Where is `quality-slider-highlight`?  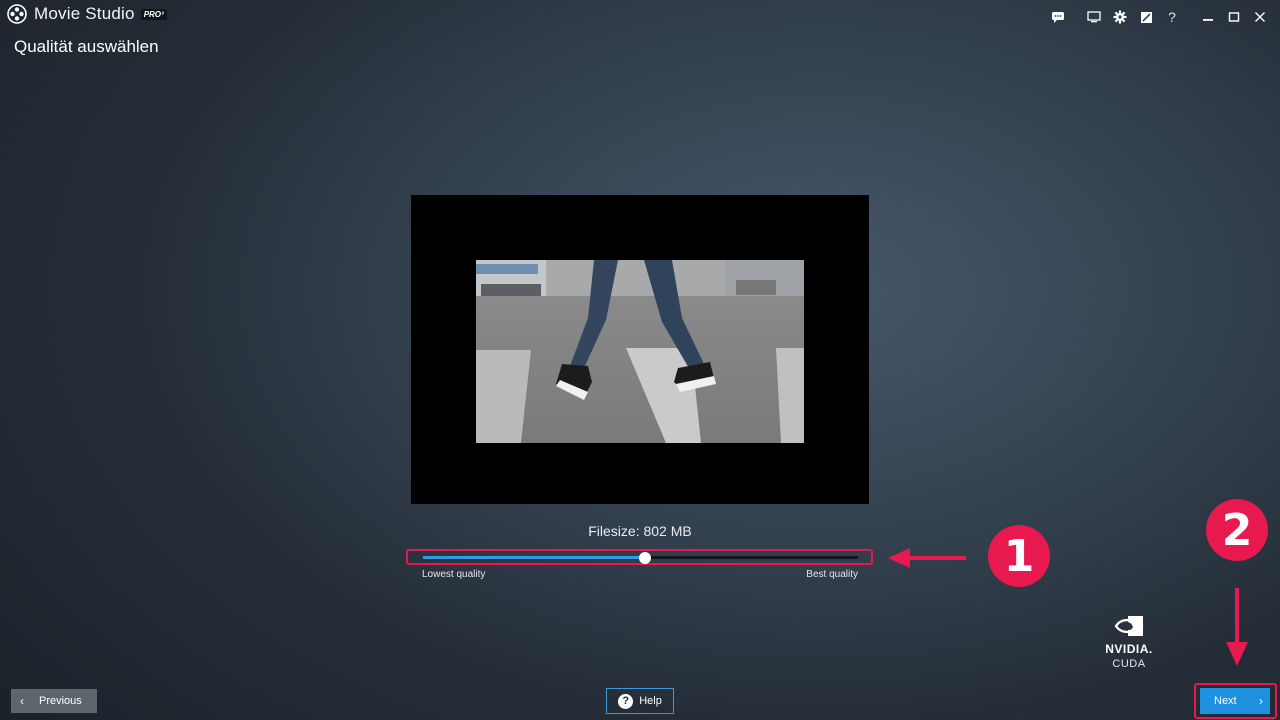 quality-slider-highlight is located at coordinates (639, 557).